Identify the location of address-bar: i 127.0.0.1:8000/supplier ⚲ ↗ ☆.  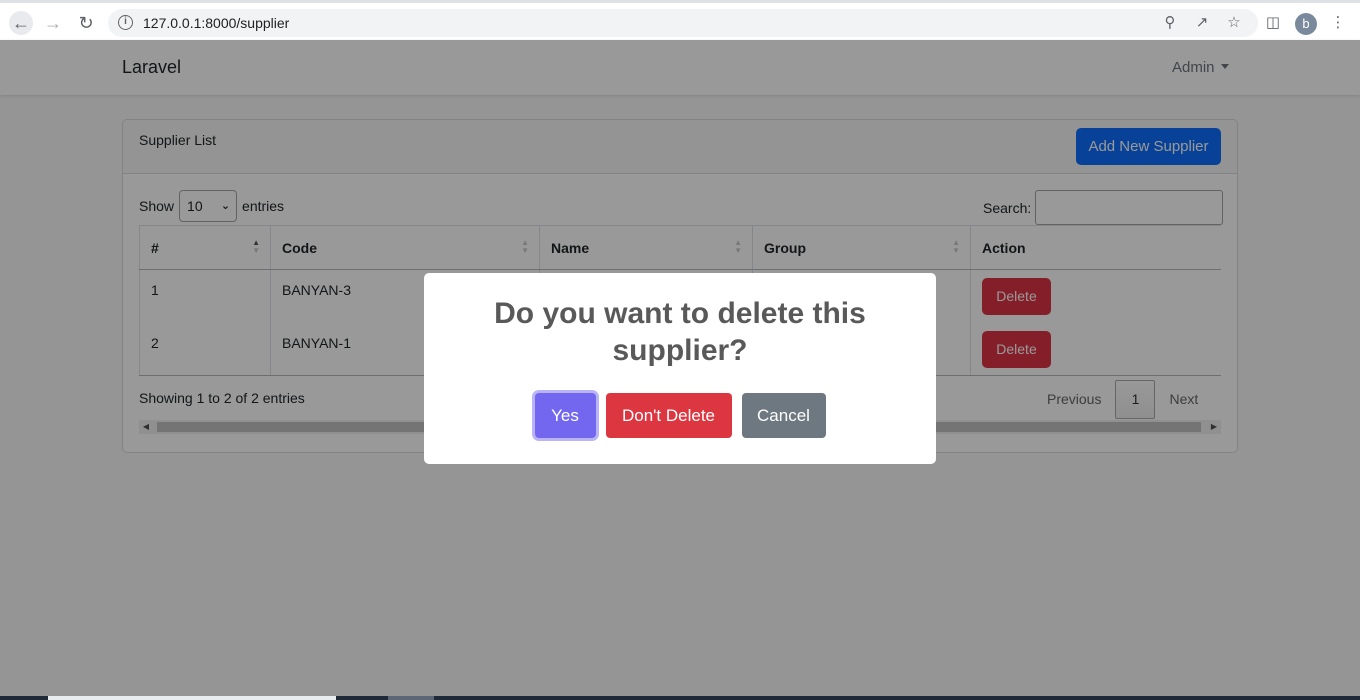
(683, 23).